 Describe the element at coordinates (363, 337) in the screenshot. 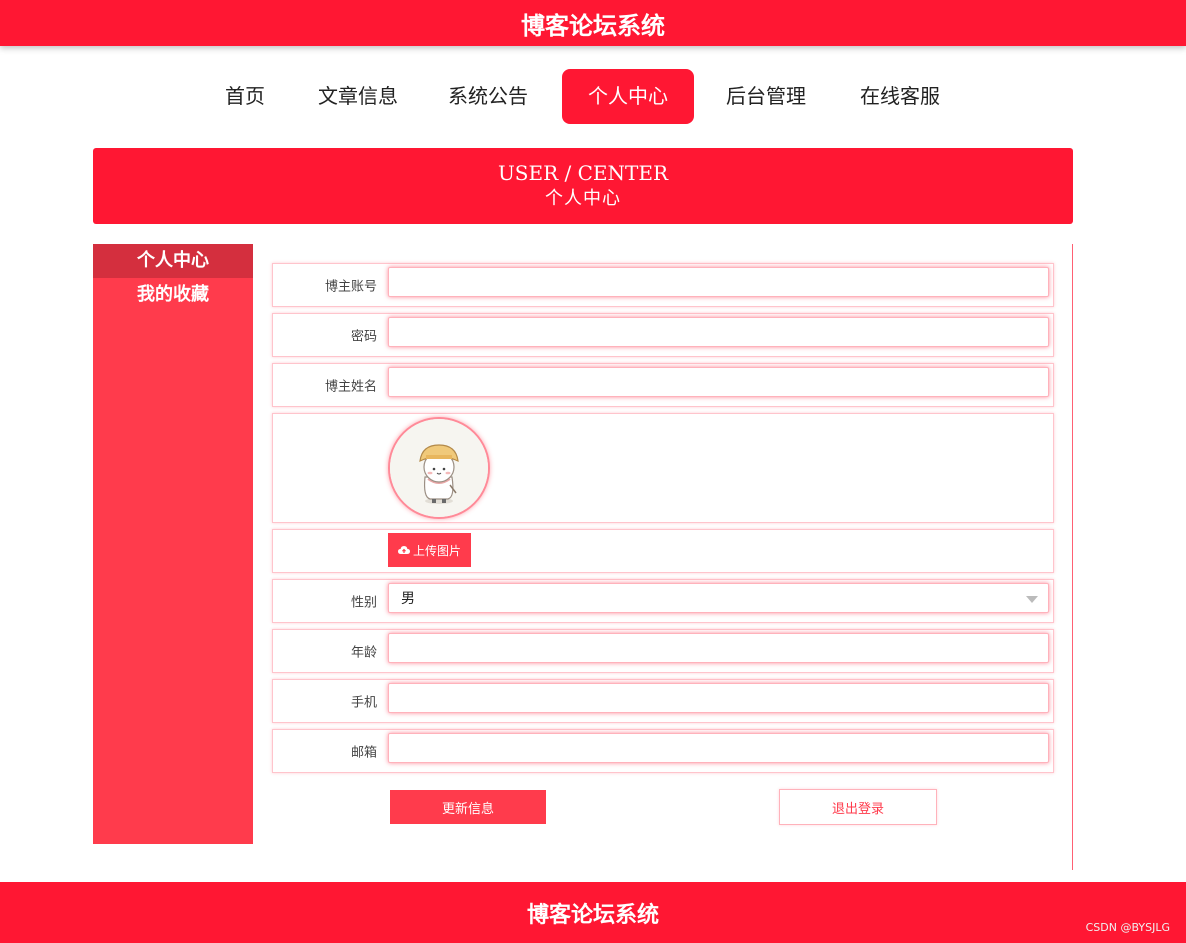

I see `password-label: 密码` at that location.